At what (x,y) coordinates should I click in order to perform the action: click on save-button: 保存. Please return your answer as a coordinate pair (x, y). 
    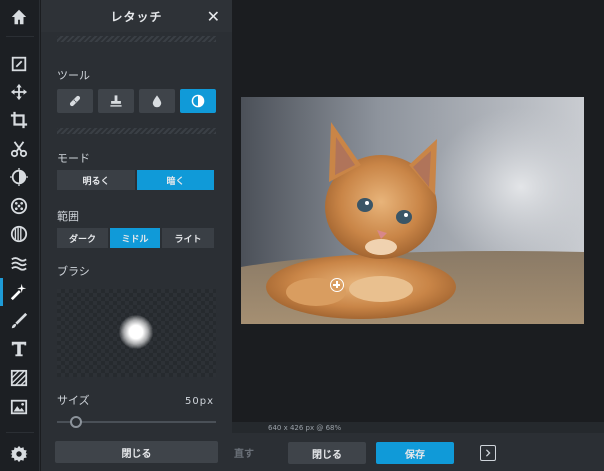
    Looking at the image, I should click on (415, 453).